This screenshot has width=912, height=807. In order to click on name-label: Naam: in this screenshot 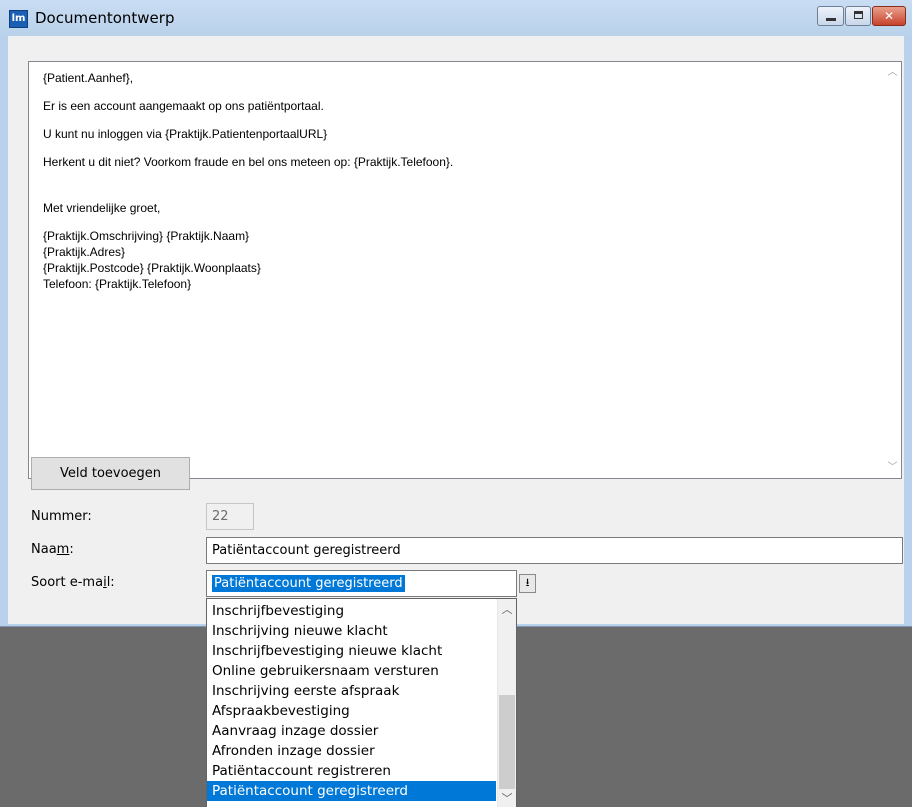, I will do `click(52, 549)`.